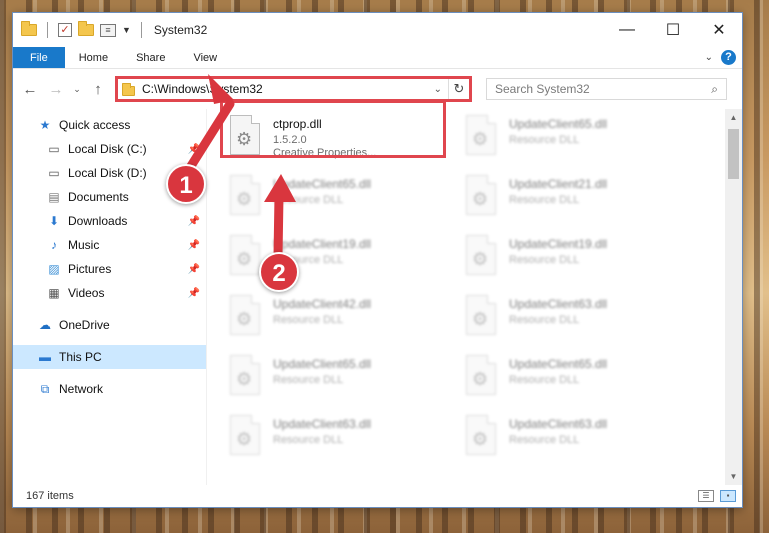  I want to click on minimize-button: —, so click(627, 30).